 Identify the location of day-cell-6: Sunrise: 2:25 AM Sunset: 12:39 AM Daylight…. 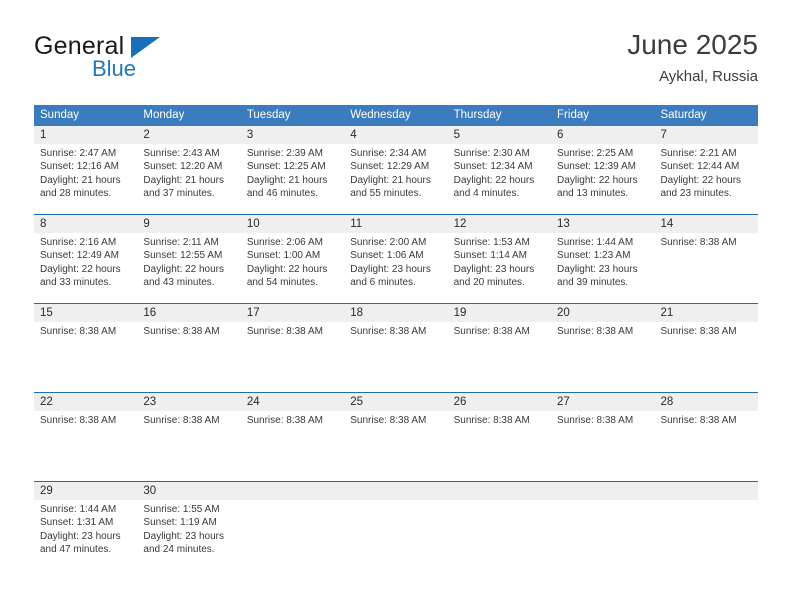
(603, 179).